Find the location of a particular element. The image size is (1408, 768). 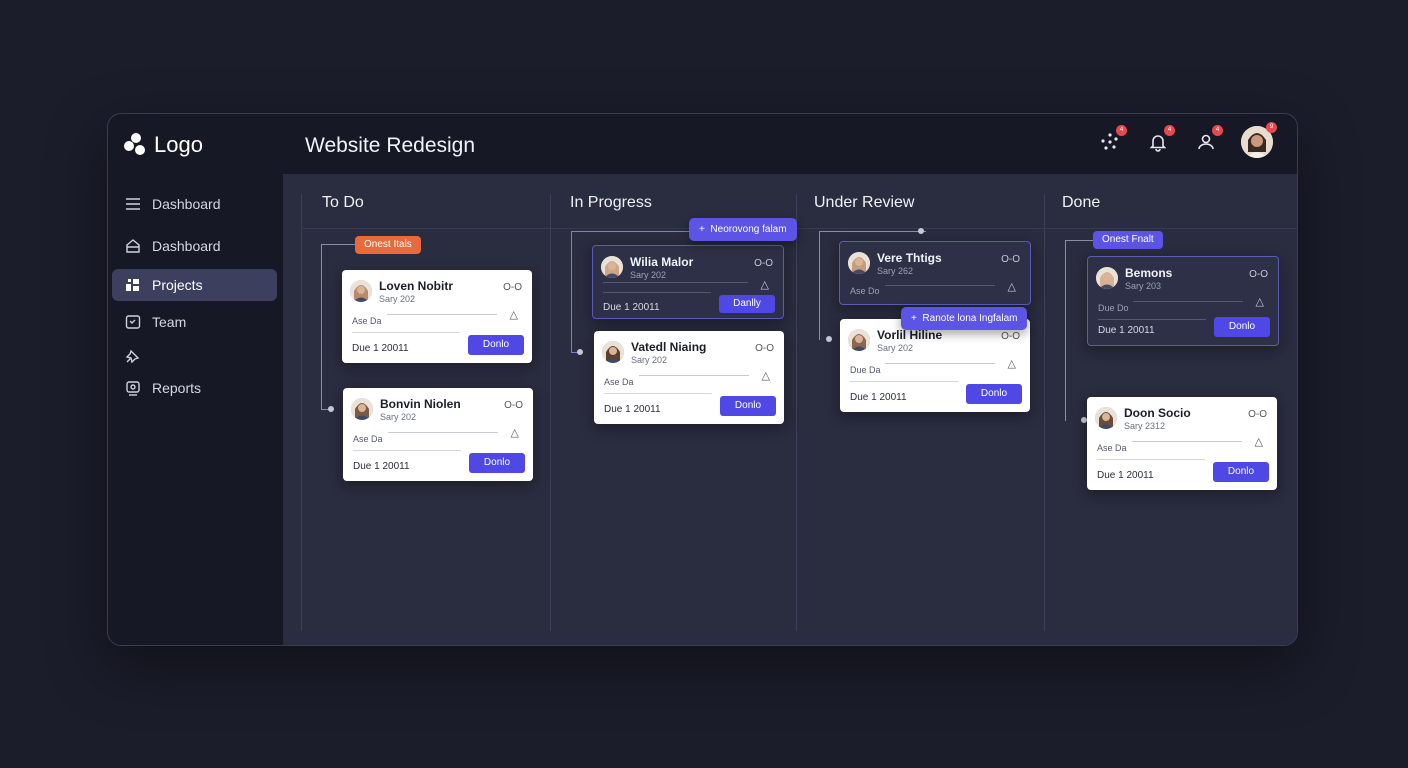

task-card: Wilia Malor Sary 202 O-O △ Due 1 20011 Danlly is located at coordinates (688, 282).